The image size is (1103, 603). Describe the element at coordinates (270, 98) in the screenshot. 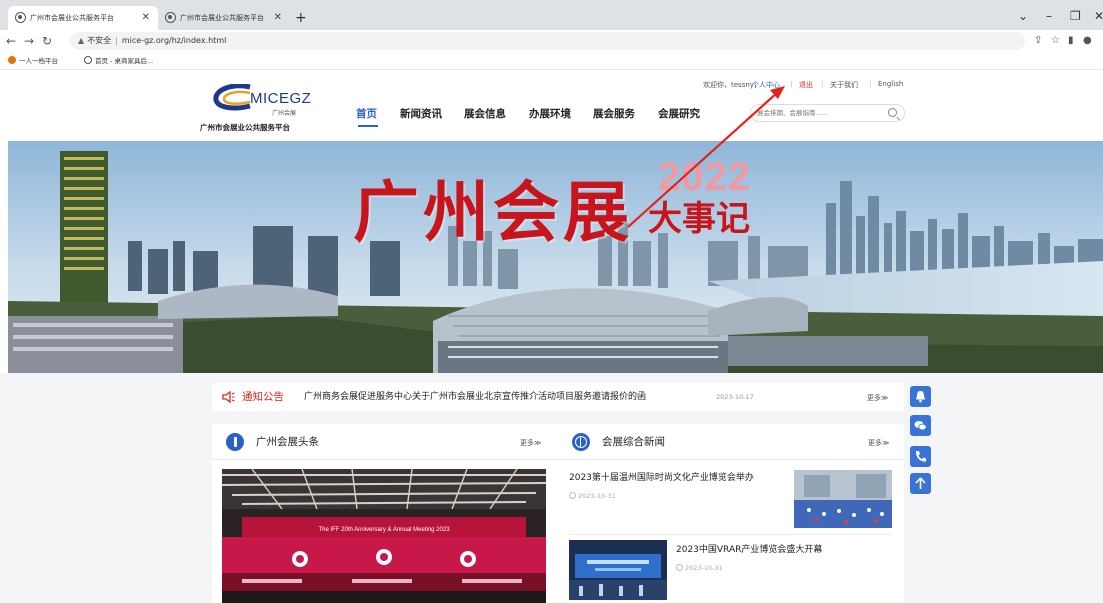

I see `logo-wordmark-prefix: MICE` at that location.